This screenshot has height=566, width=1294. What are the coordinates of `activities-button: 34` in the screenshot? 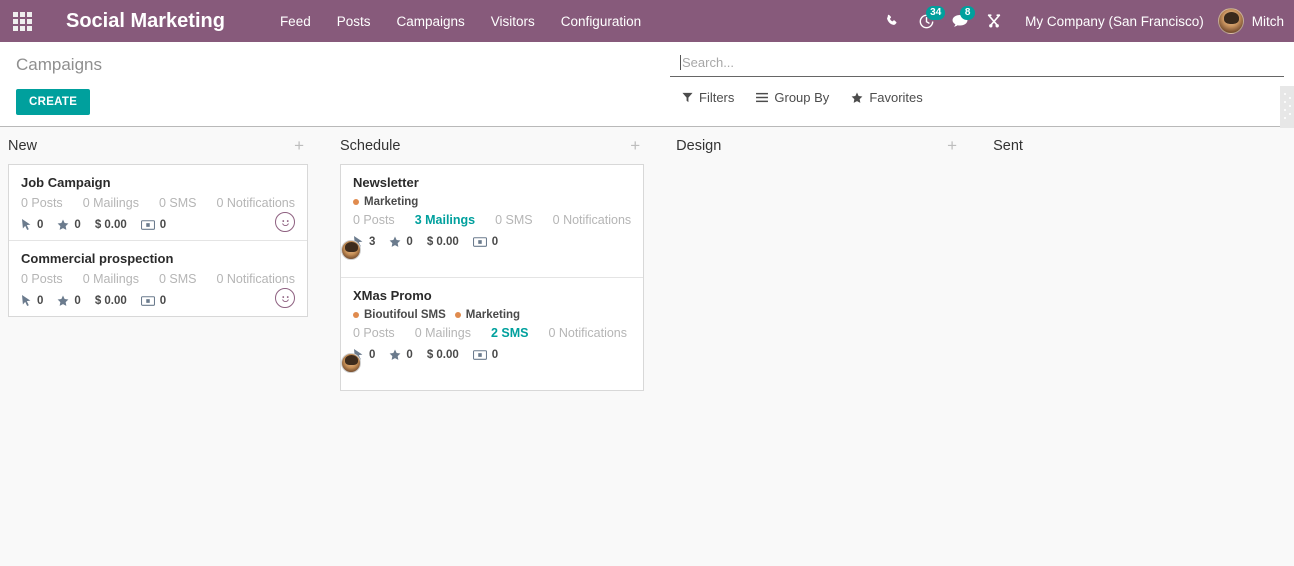 It's located at (927, 21).